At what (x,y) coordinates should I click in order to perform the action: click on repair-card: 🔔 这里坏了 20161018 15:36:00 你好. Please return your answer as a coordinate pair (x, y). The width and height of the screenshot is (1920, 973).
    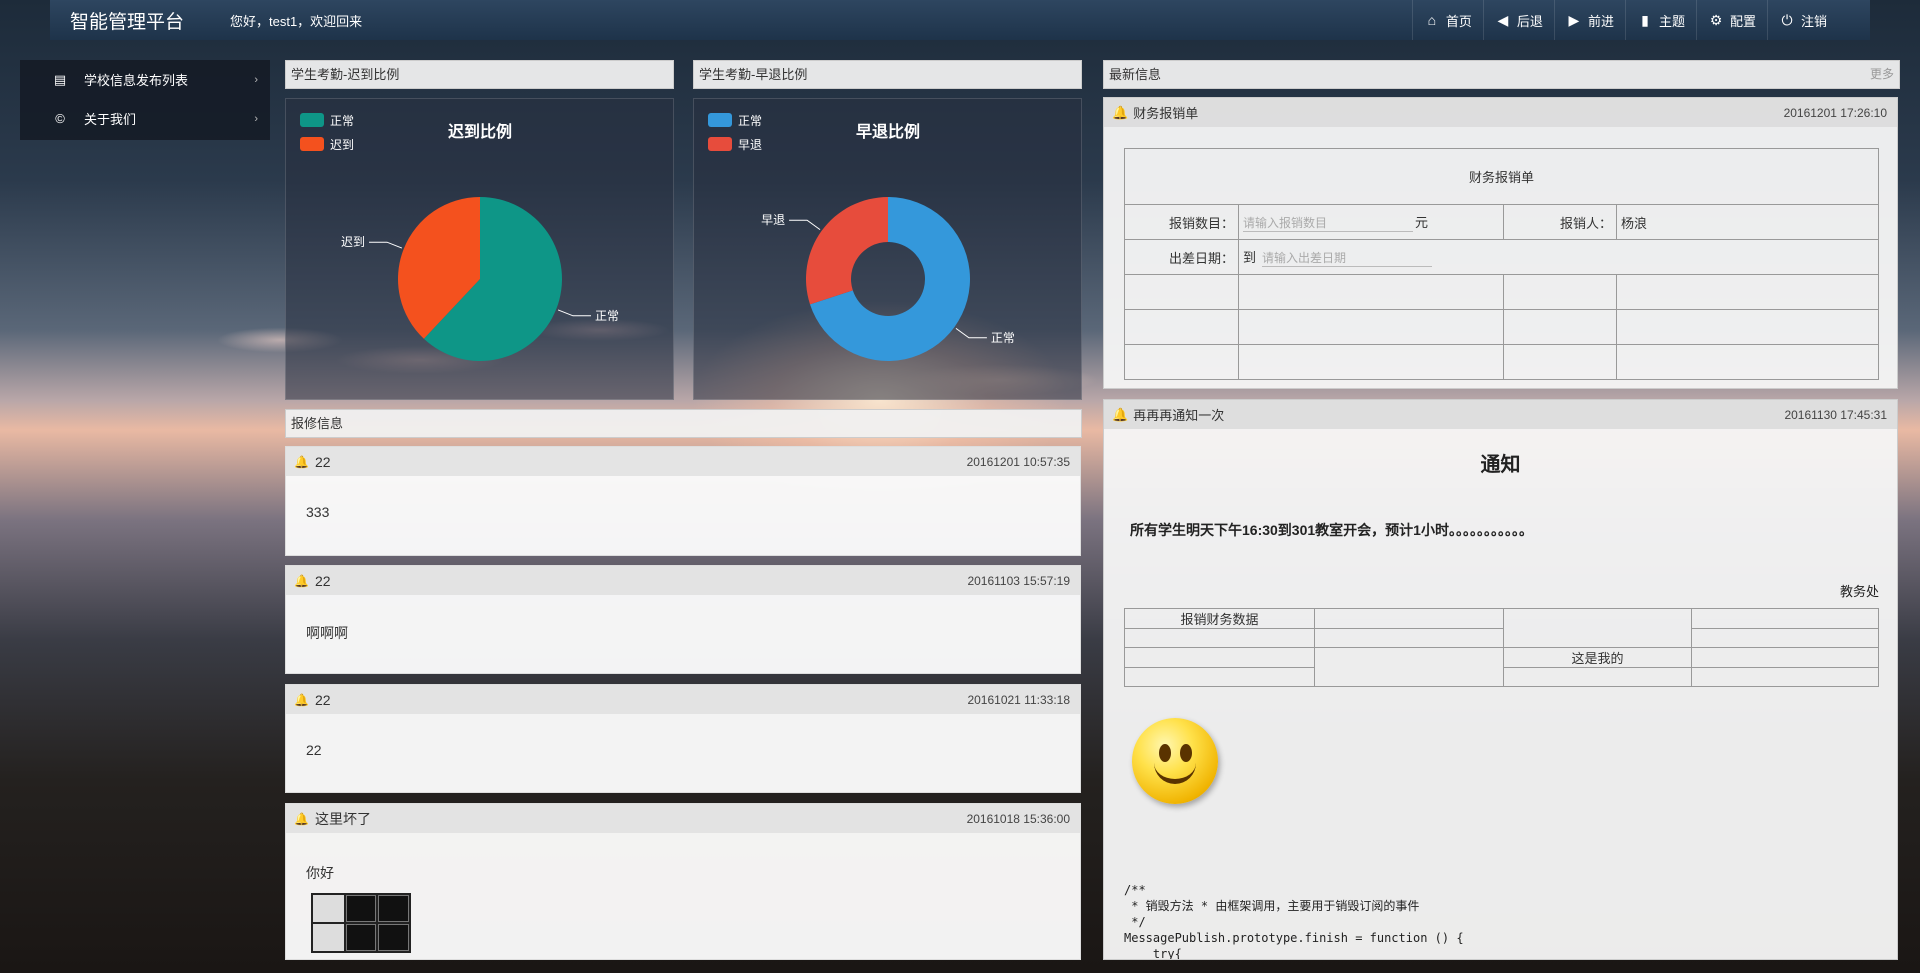
    Looking at the image, I should click on (683, 881).